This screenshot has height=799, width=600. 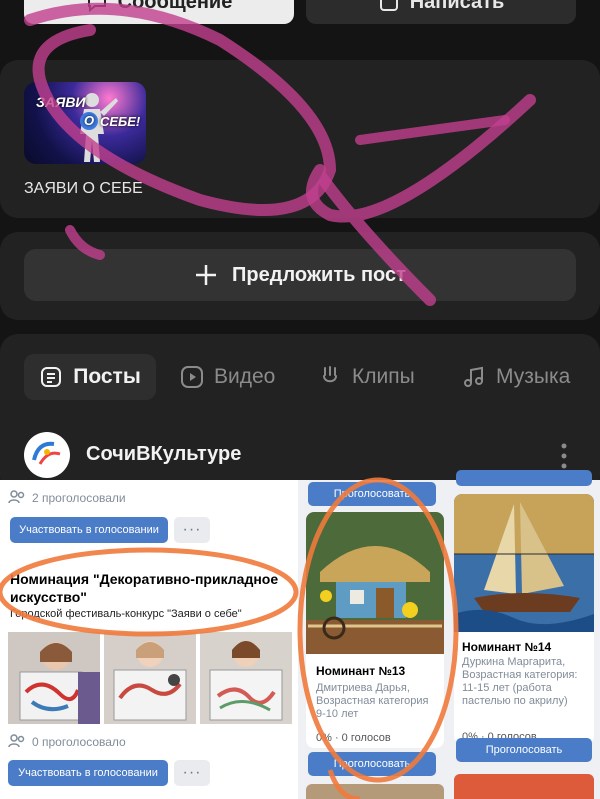 I want to click on plus-icon, so click(x=206, y=275).